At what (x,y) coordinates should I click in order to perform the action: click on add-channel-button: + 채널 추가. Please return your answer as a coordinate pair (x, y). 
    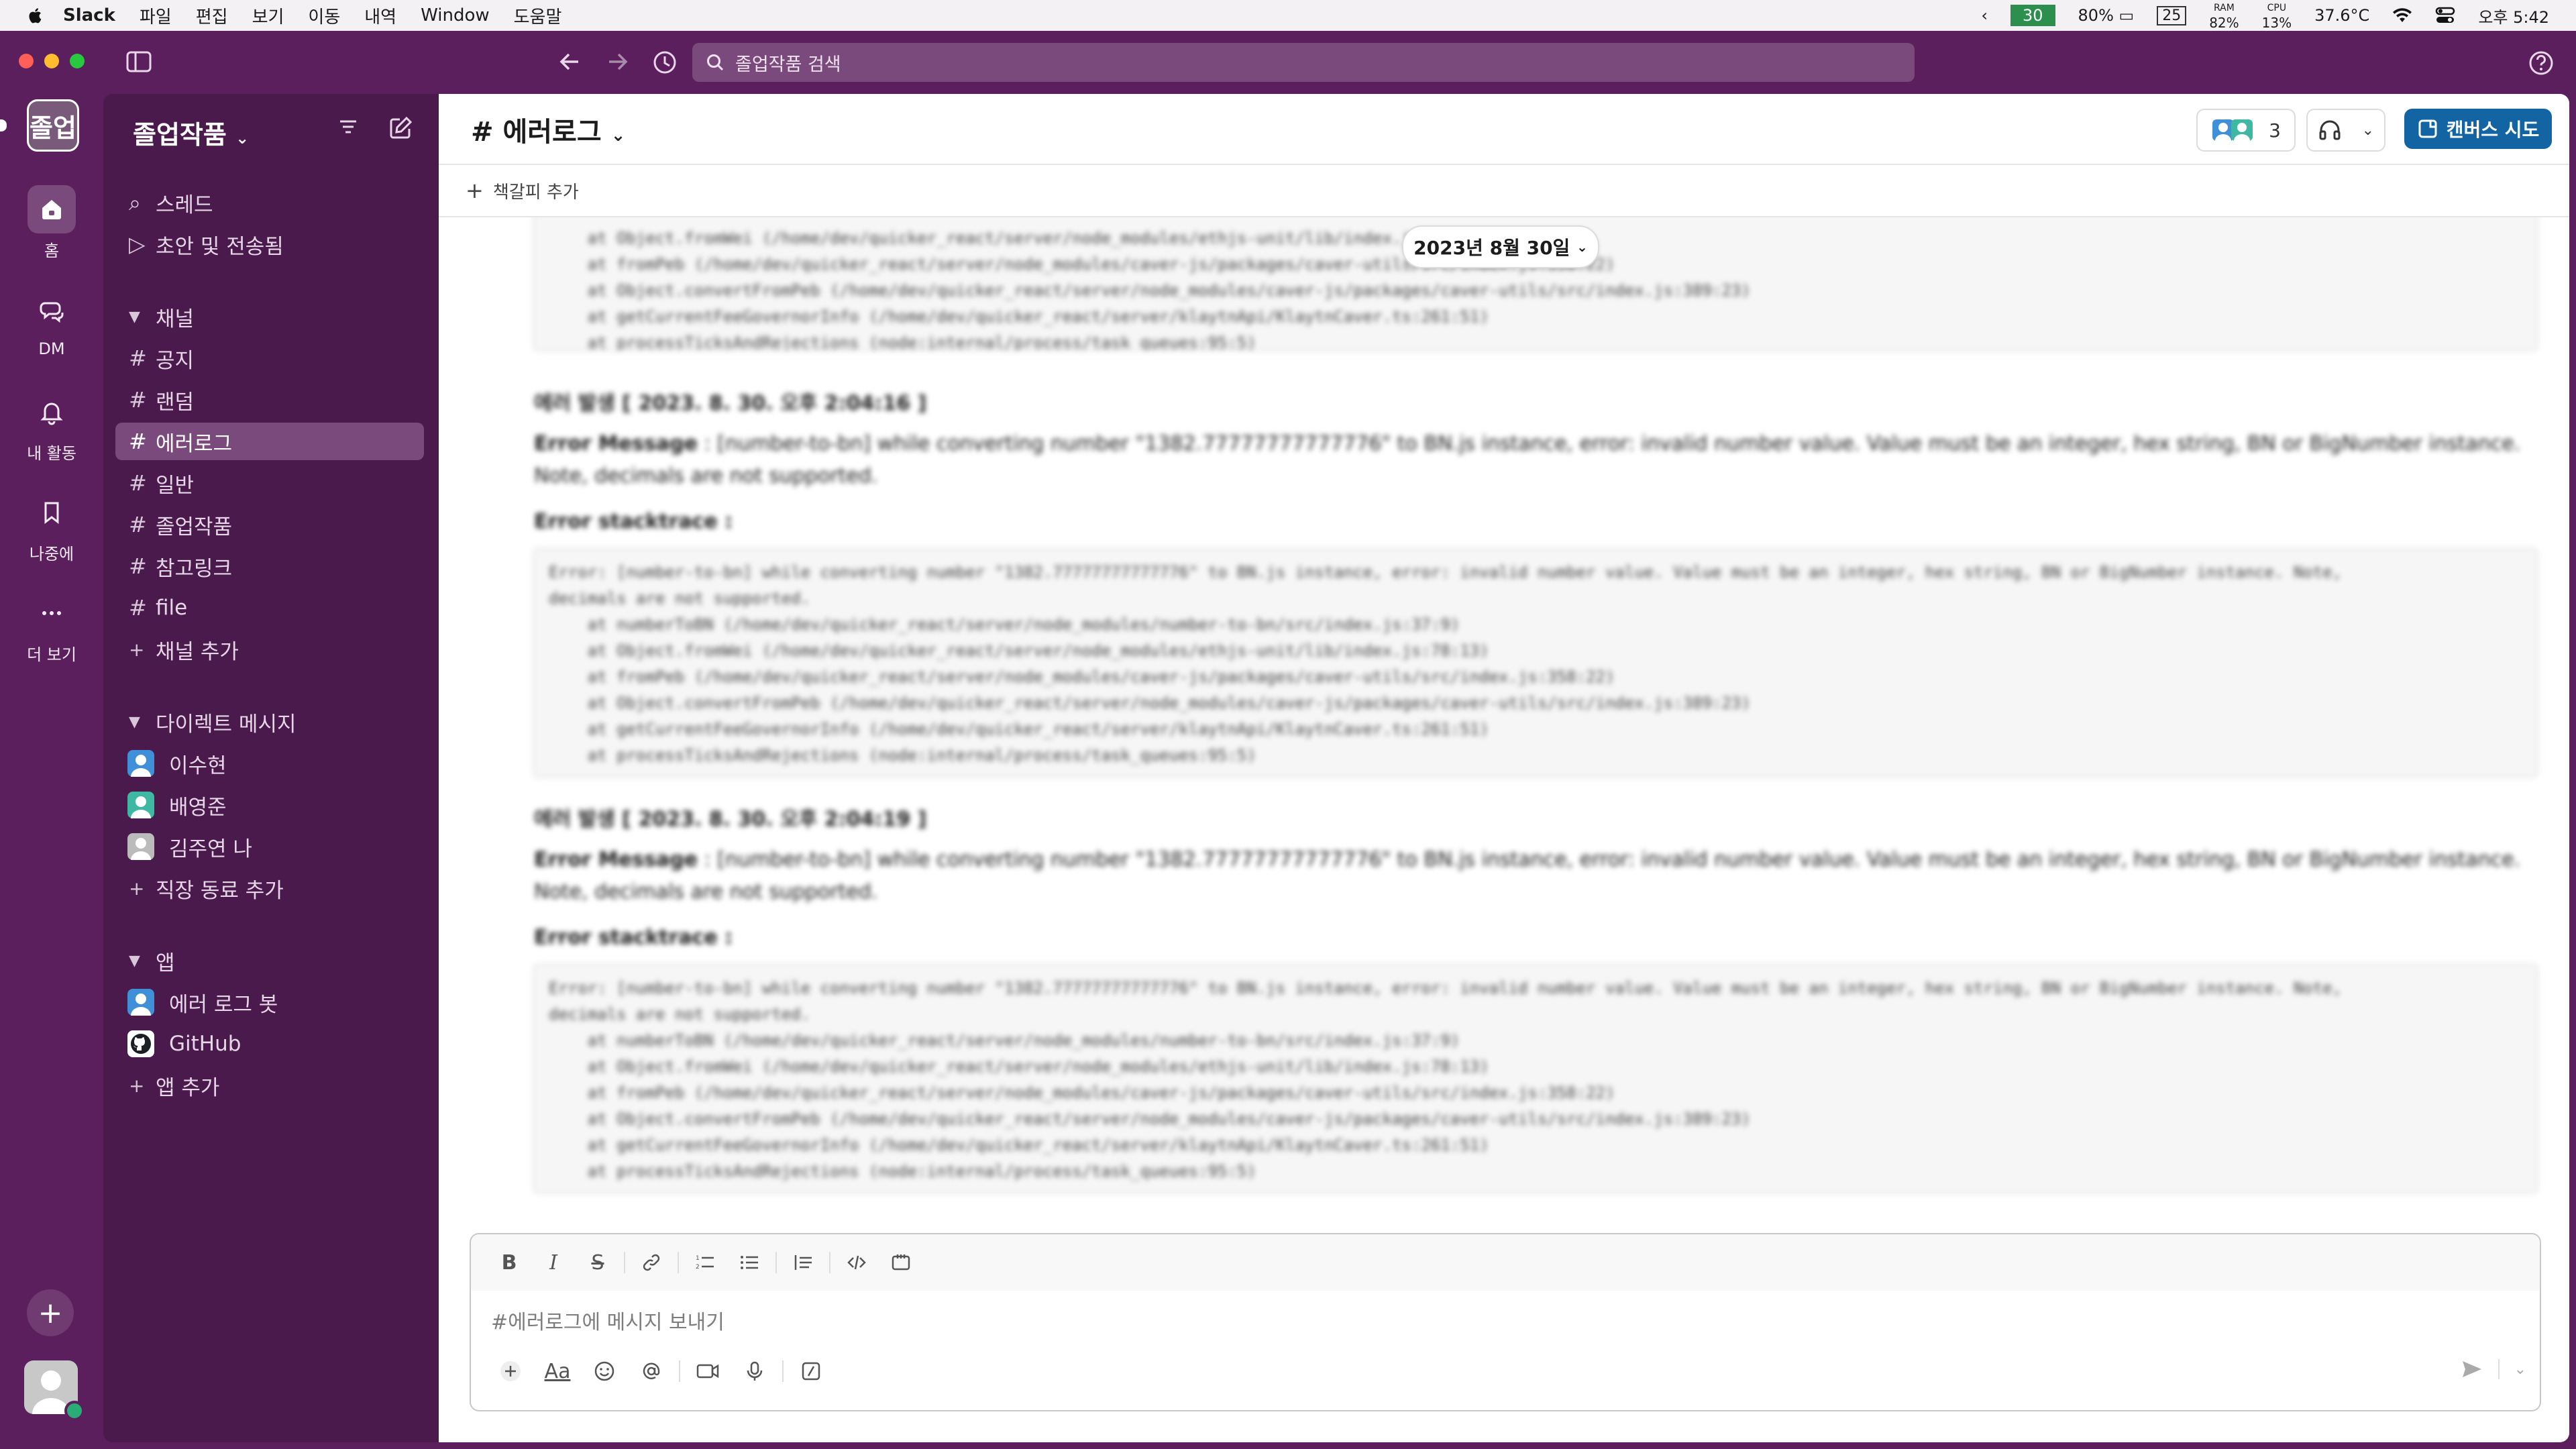
    Looking at the image, I should click on (269, 649).